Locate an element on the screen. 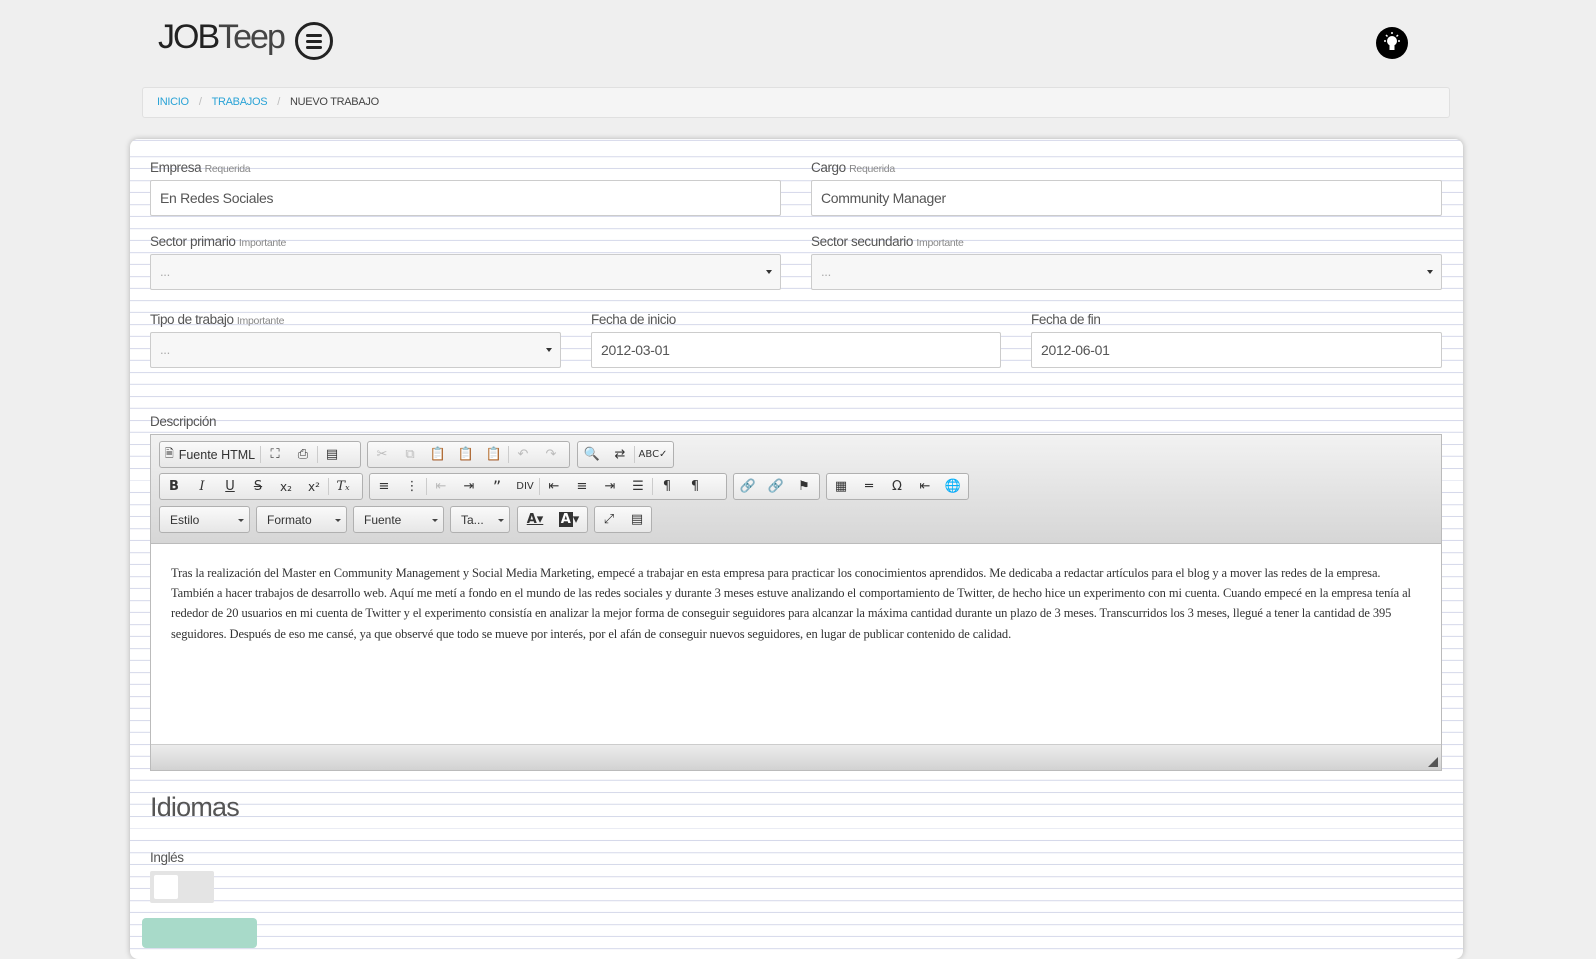 The width and height of the screenshot is (1596, 959). numbered-list-icon: ≡ is located at coordinates (384, 486).